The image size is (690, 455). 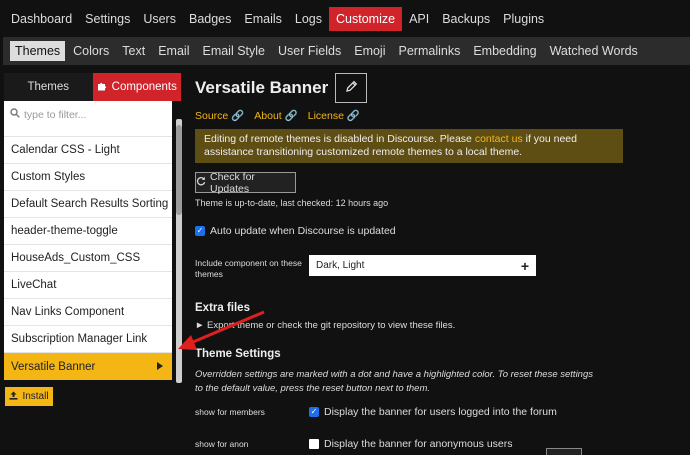 I want to click on subnav-emoji: Emoji, so click(x=369, y=51).